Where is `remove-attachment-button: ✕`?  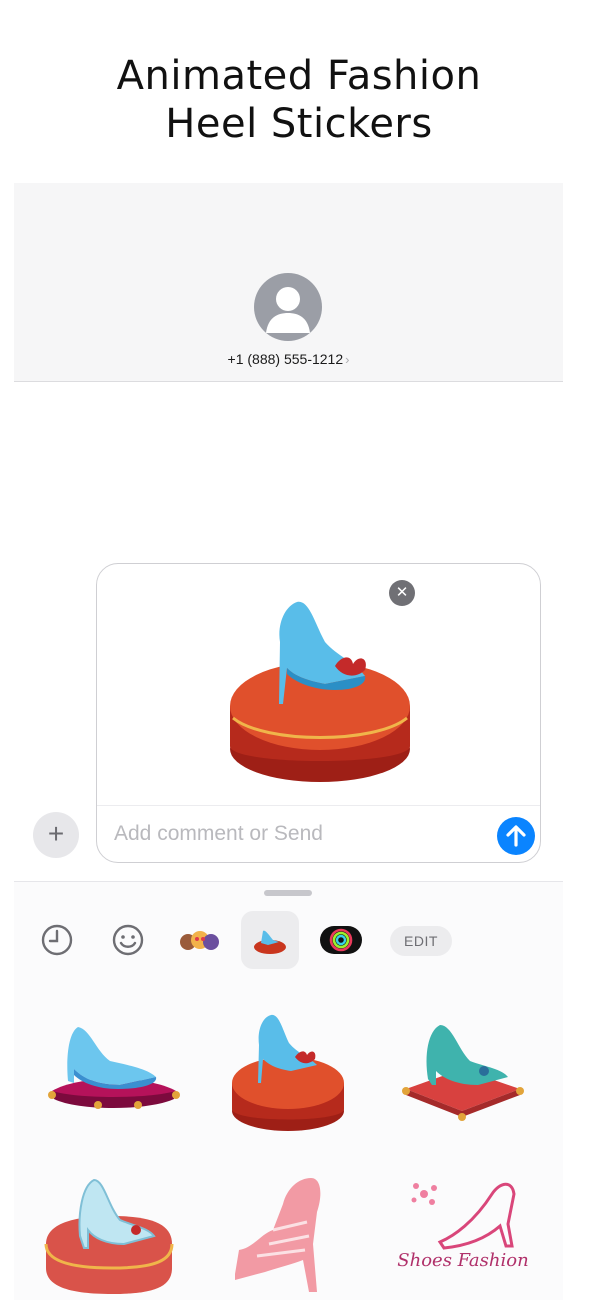 remove-attachment-button: ✕ is located at coordinates (402, 593).